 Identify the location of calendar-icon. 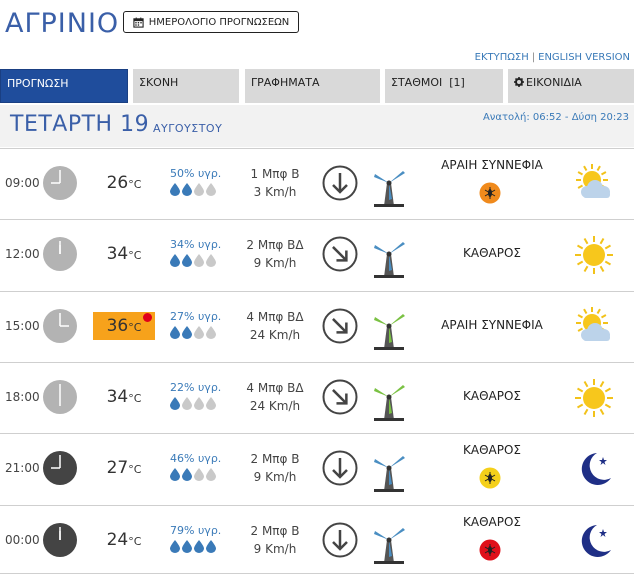
(138, 22).